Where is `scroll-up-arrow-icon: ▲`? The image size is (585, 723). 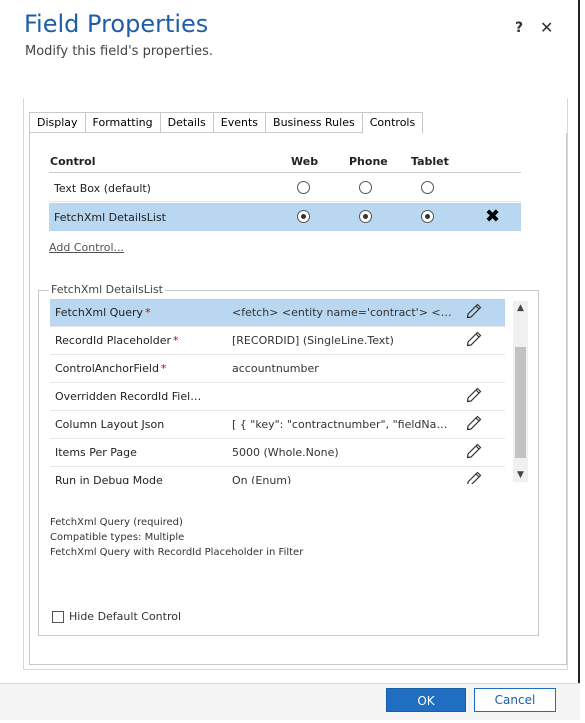 scroll-up-arrow-icon: ▲ is located at coordinates (520, 308).